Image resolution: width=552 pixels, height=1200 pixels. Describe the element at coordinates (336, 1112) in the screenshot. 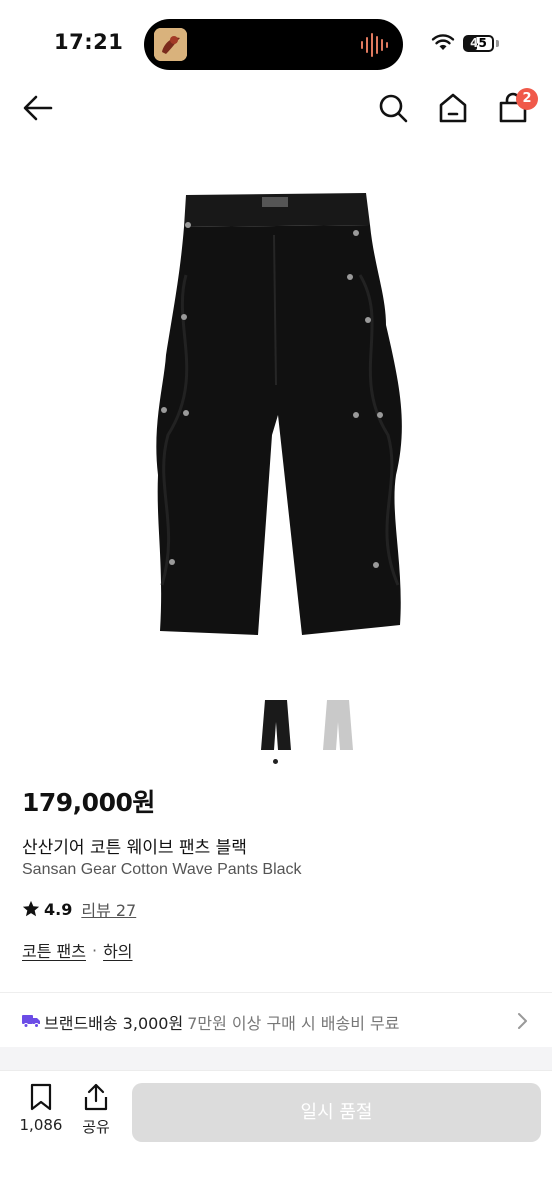

I see `soldout-button: 일시 품절` at that location.